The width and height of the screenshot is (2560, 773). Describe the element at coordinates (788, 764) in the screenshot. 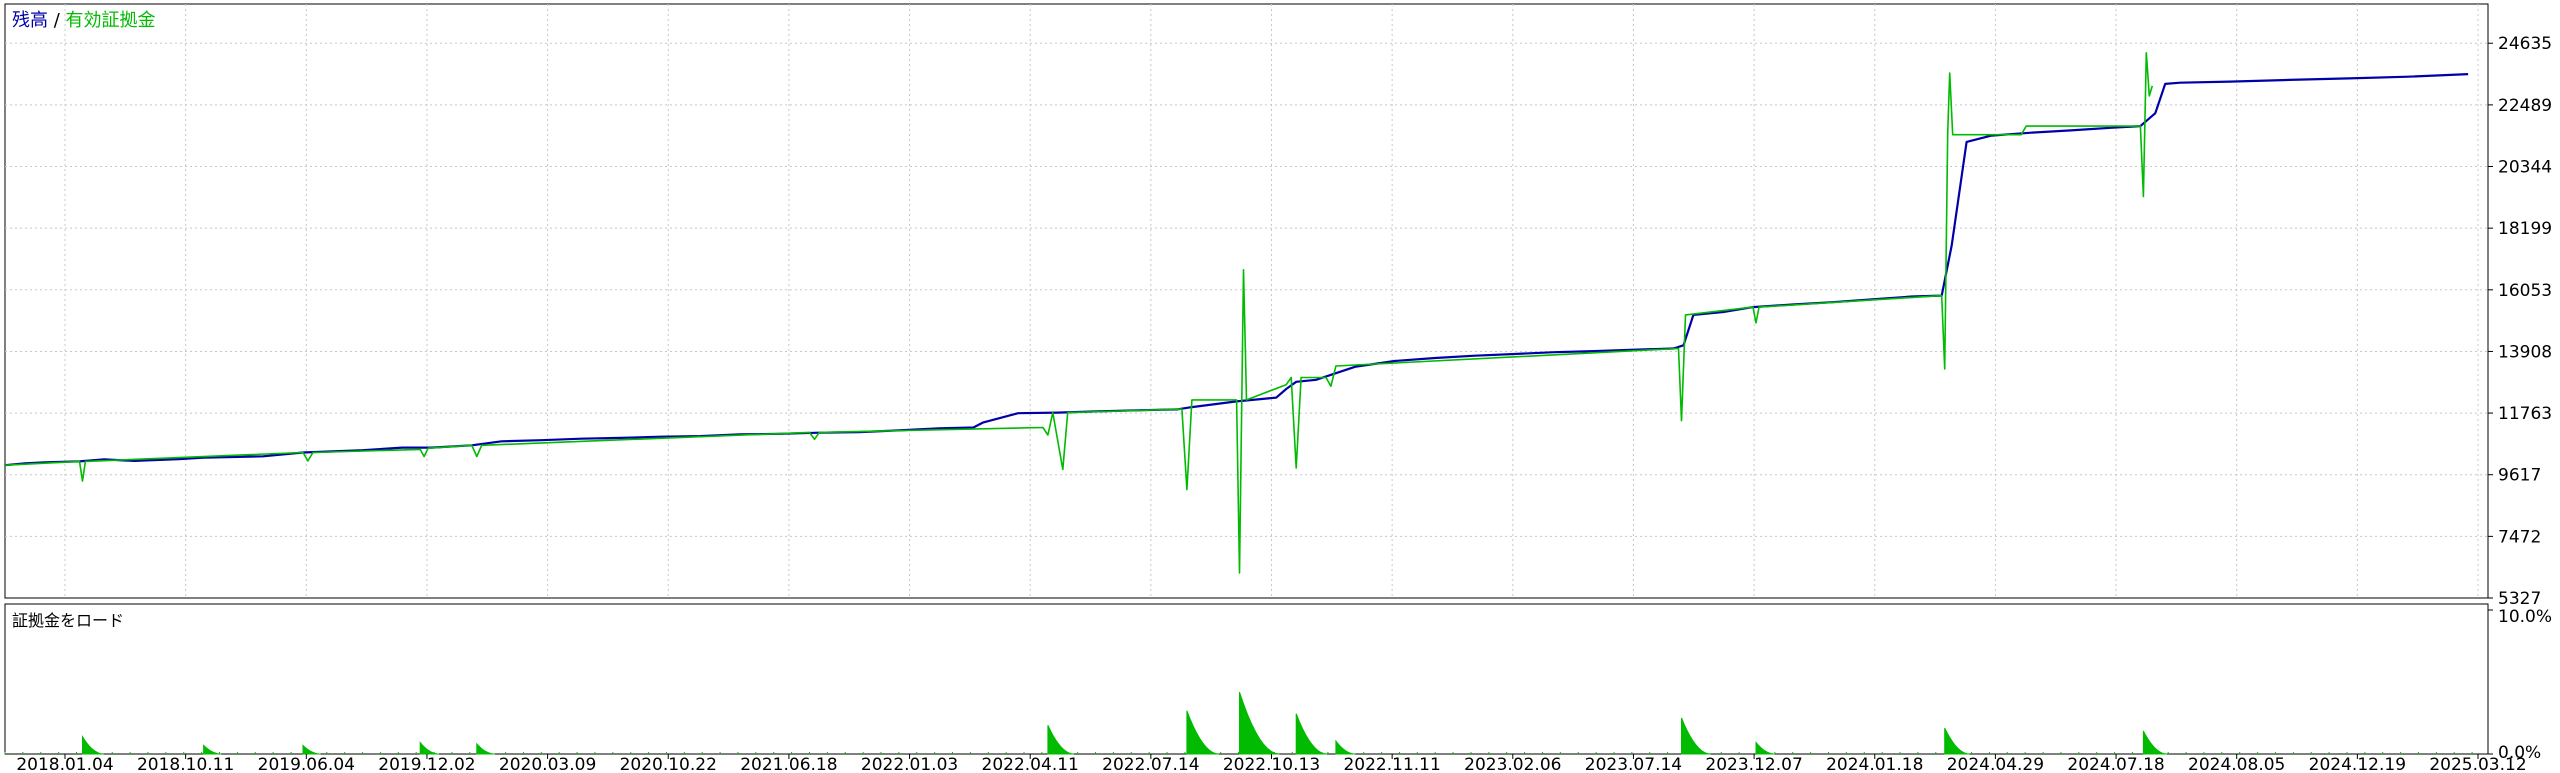

I see `x-tick-label: 2021.06.18` at that location.